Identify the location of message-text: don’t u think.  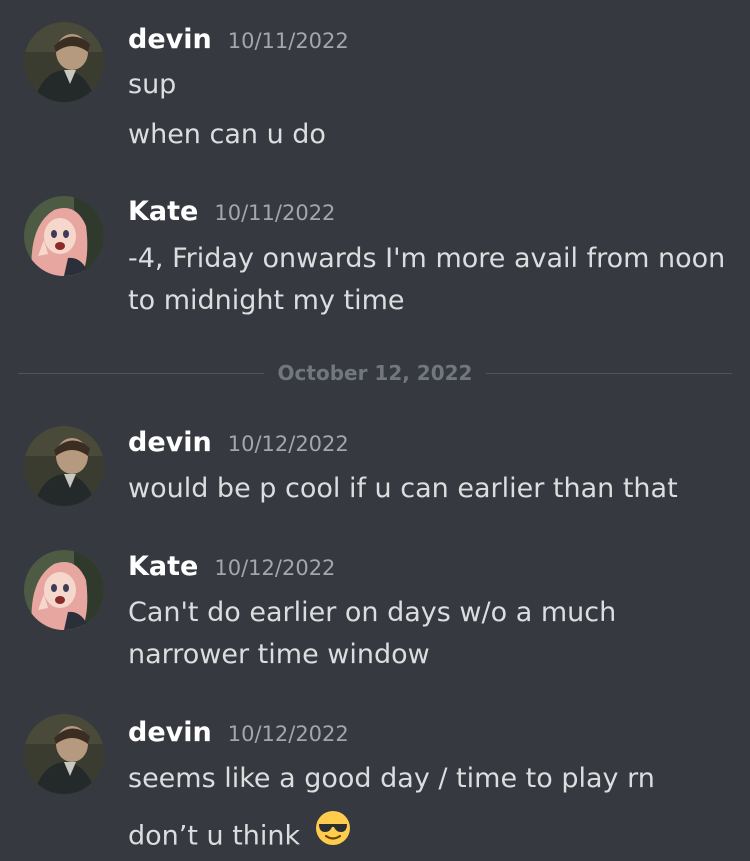
(214, 836).